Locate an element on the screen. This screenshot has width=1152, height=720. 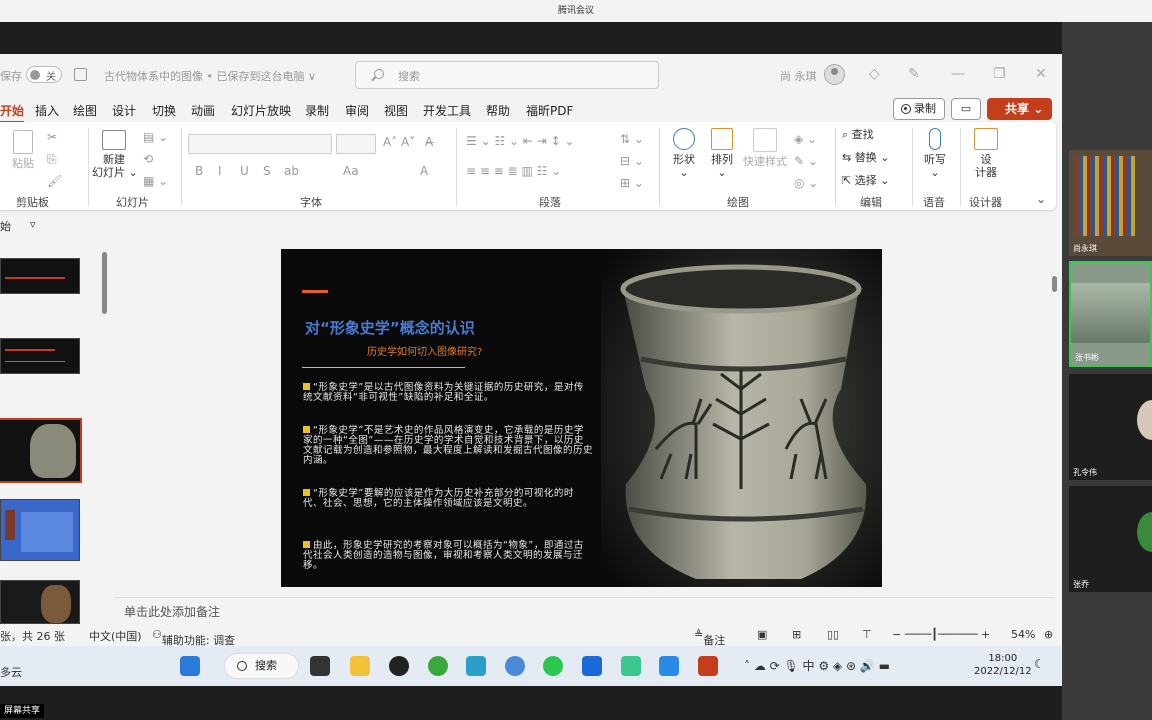
participant-video-active: 张书彬 is located at coordinates (1110, 314).